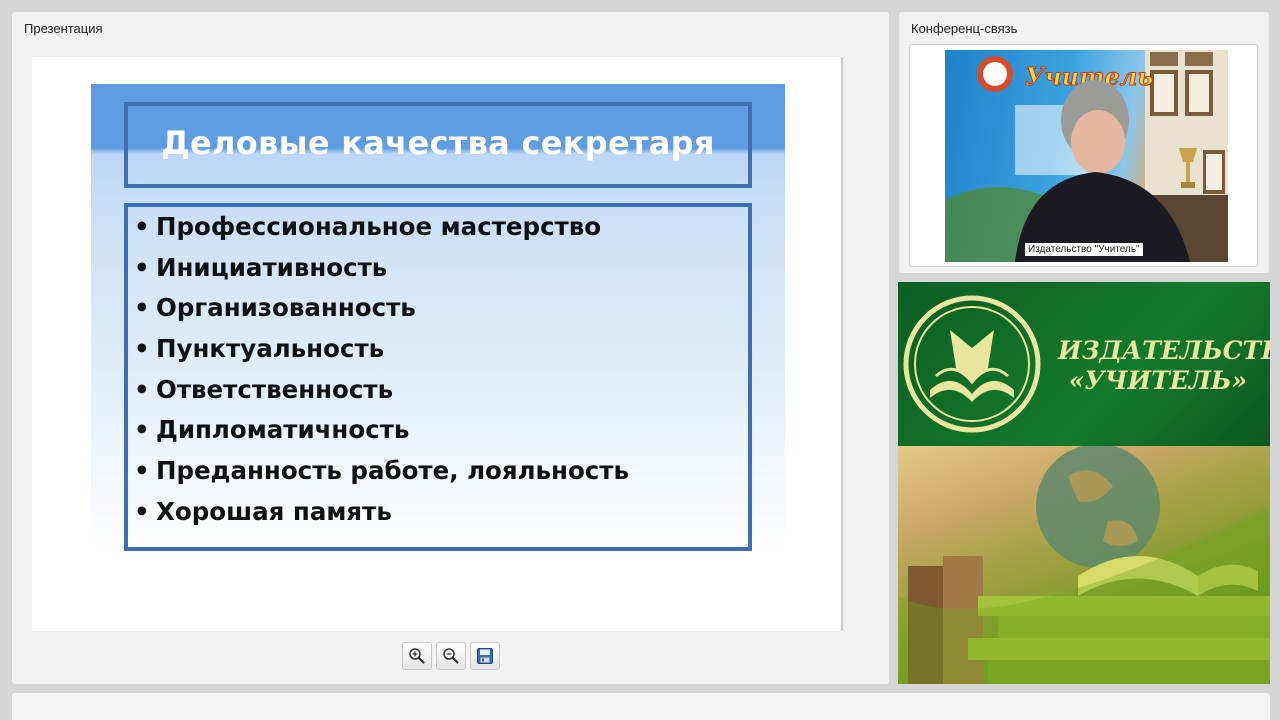  I want to click on bullet-item: • Преданность работе, лояльность, so click(381, 473).